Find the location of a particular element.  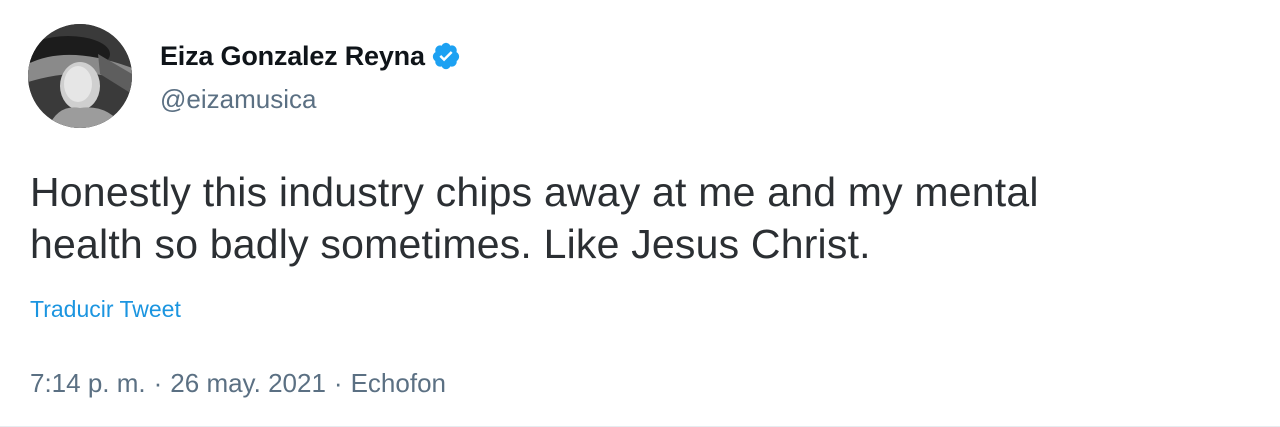

tweet-metadata: 7:14 p. m. · 26 may. 2021 · Echofon is located at coordinates (238, 383).